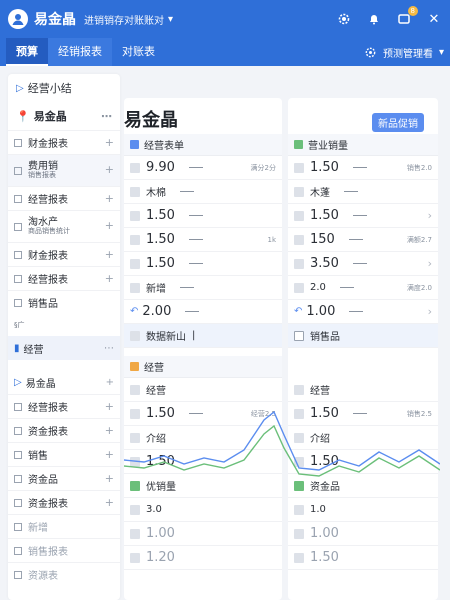  What do you see at coordinates (64, 170) in the screenshot?
I see `sidebar-item: 费用销 销售报表 +` at bounding box center [64, 170].